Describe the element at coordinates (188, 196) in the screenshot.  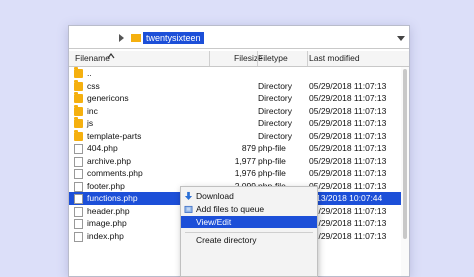
I see `download-arrow-icon` at that location.